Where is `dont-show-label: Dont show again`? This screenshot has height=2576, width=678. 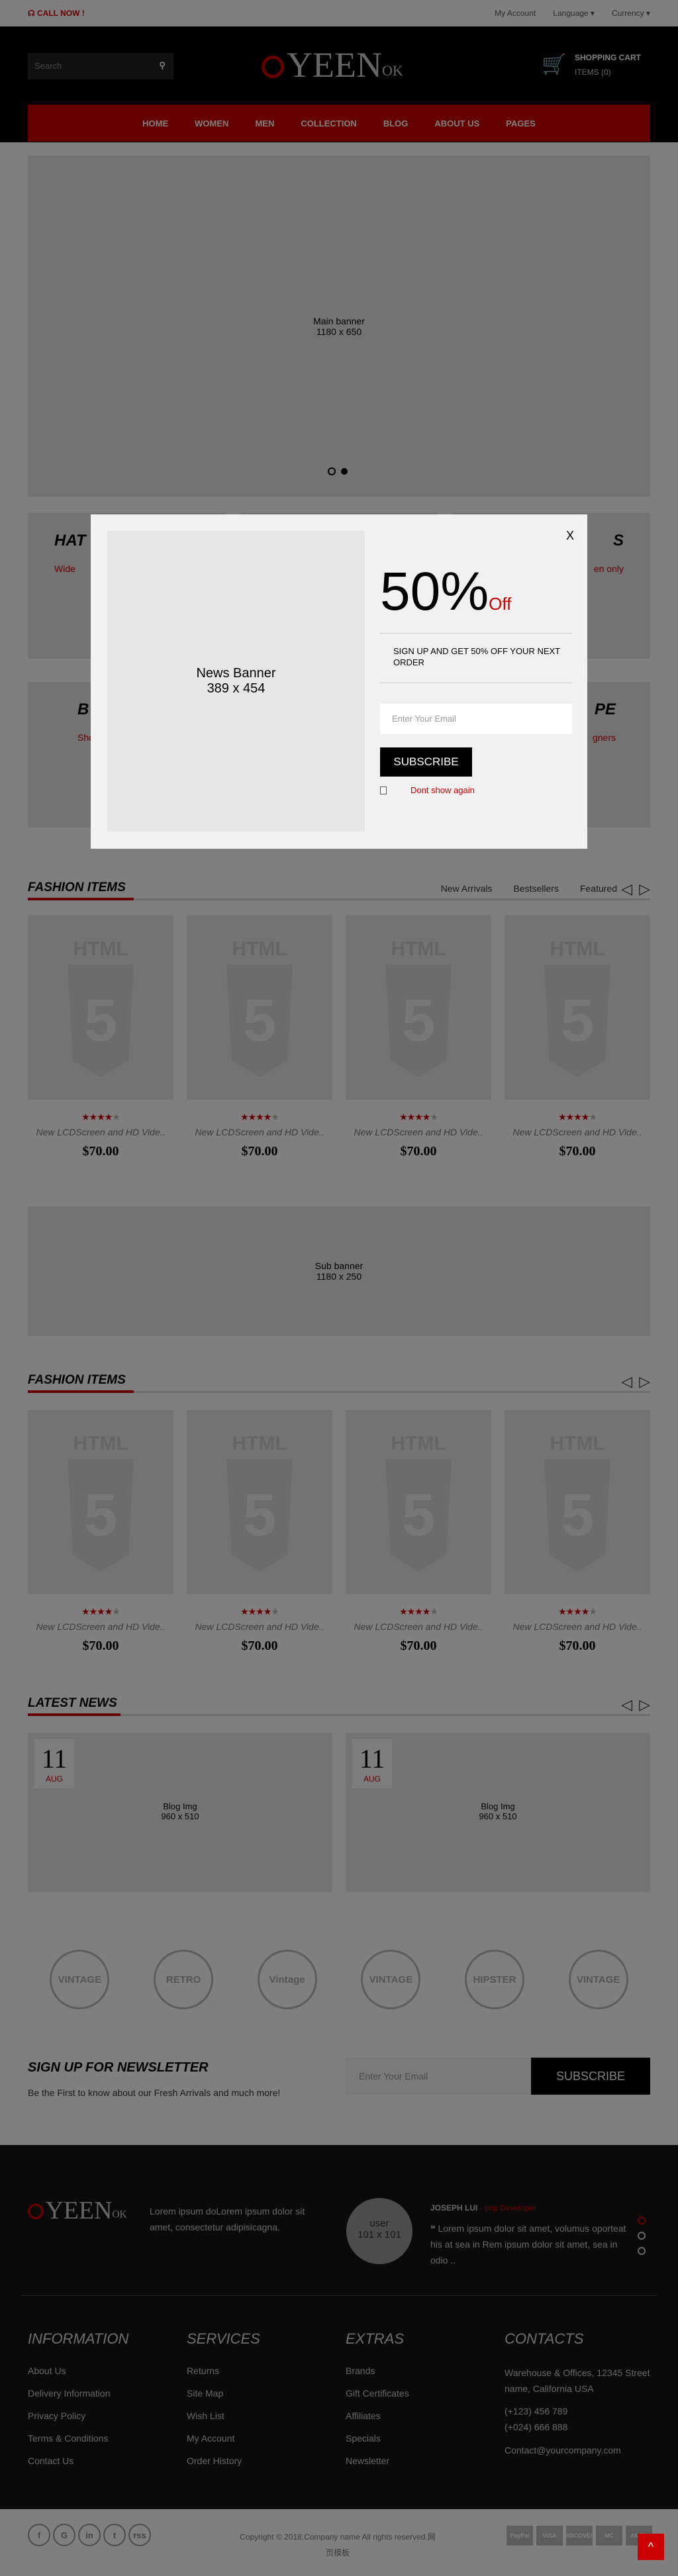 dont-show-label: Dont show again is located at coordinates (443, 790).